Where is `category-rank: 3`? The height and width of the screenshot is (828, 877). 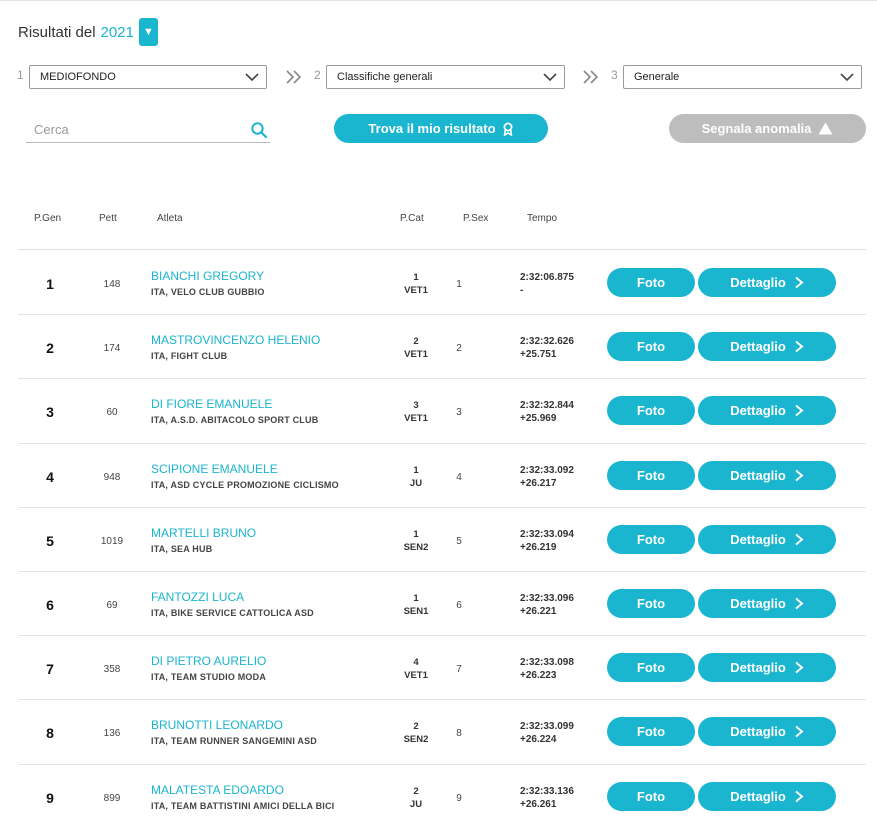
category-rank: 3 is located at coordinates (416, 406).